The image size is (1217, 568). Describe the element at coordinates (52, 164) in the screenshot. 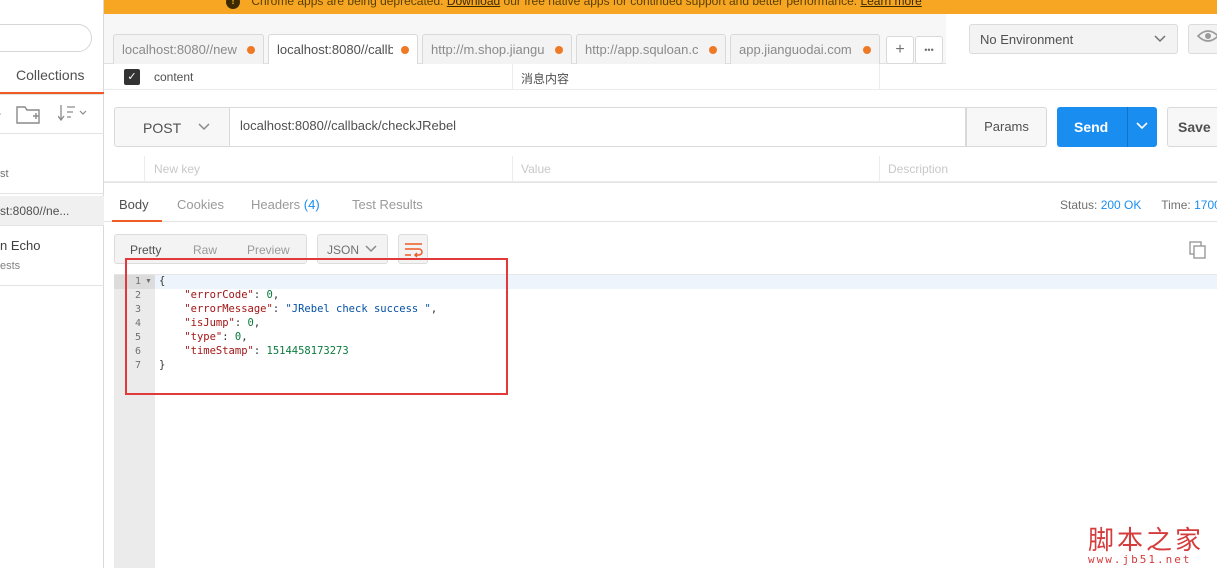

I see `history-item: st` at that location.